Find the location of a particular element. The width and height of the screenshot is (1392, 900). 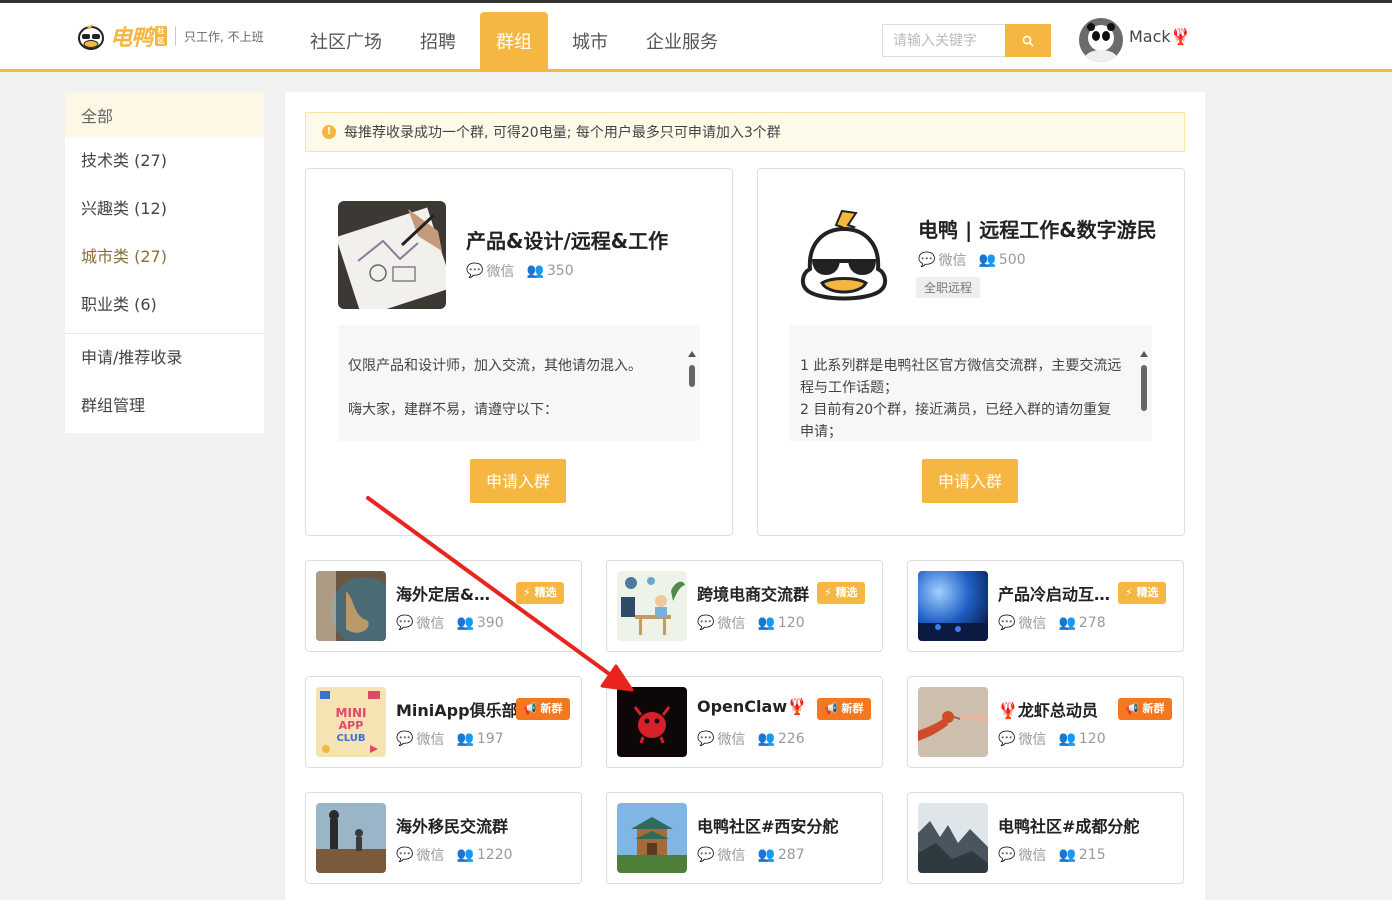

tag-full-time-remote: 全职远程 is located at coordinates (948, 287).